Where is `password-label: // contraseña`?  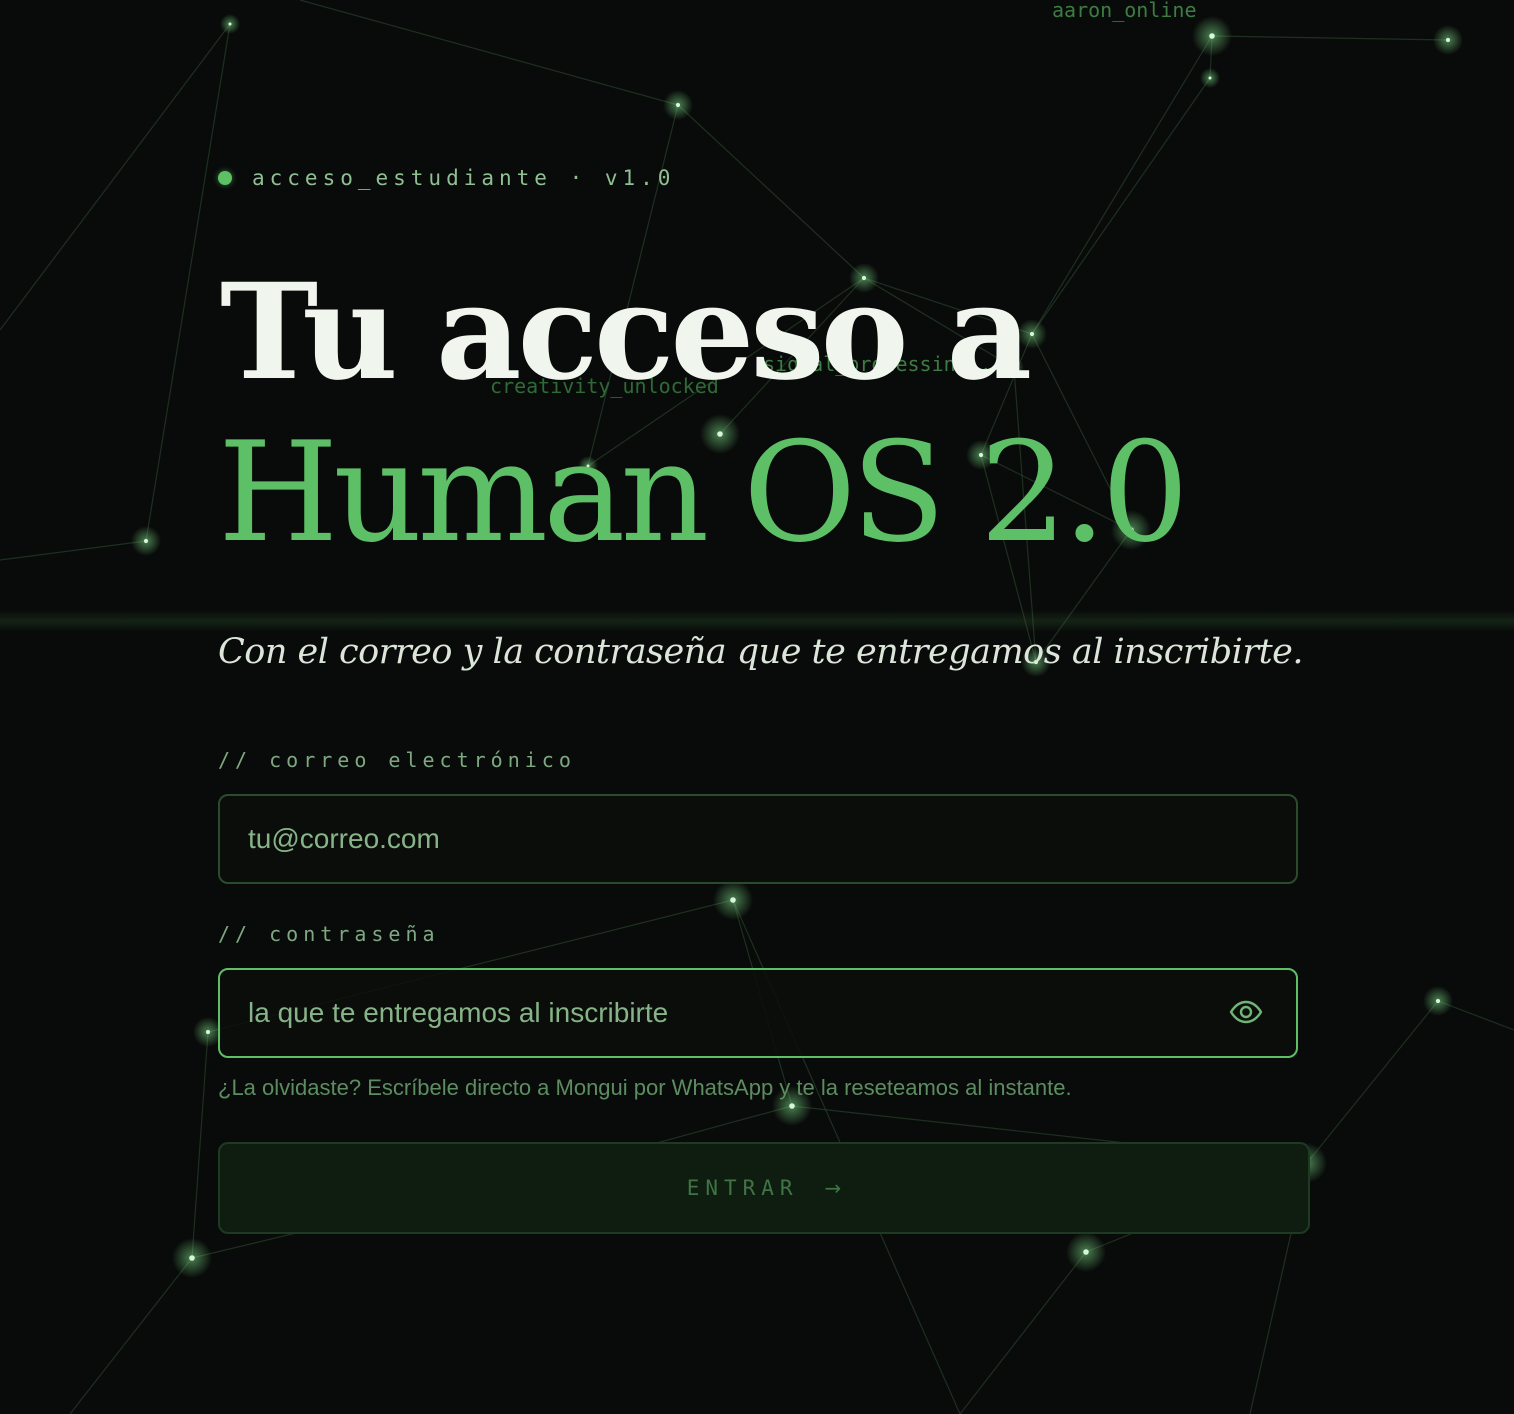 password-label: // contraseña is located at coordinates (329, 934).